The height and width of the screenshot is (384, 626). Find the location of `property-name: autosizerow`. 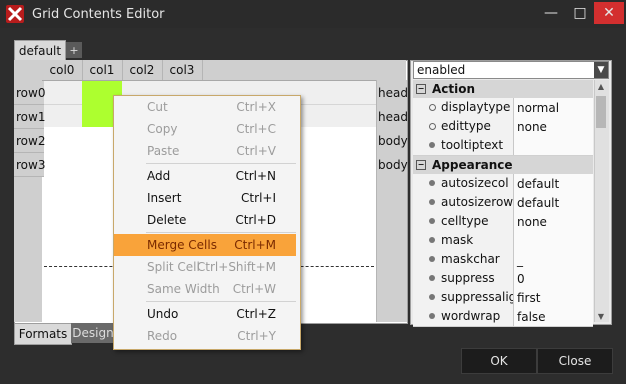

property-name: autosizerow is located at coordinates (477, 202).